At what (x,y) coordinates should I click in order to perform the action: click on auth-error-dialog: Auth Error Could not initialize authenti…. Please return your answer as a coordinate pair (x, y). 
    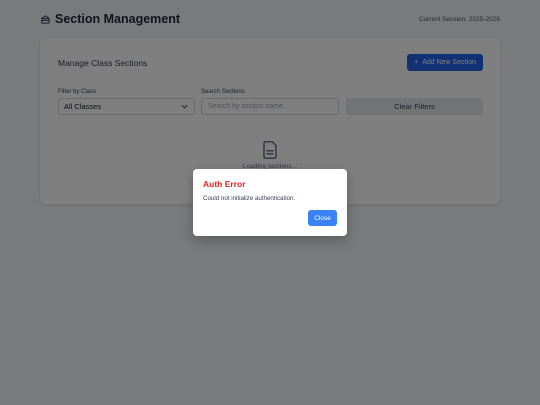
    Looking at the image, I should click on (270, 202).